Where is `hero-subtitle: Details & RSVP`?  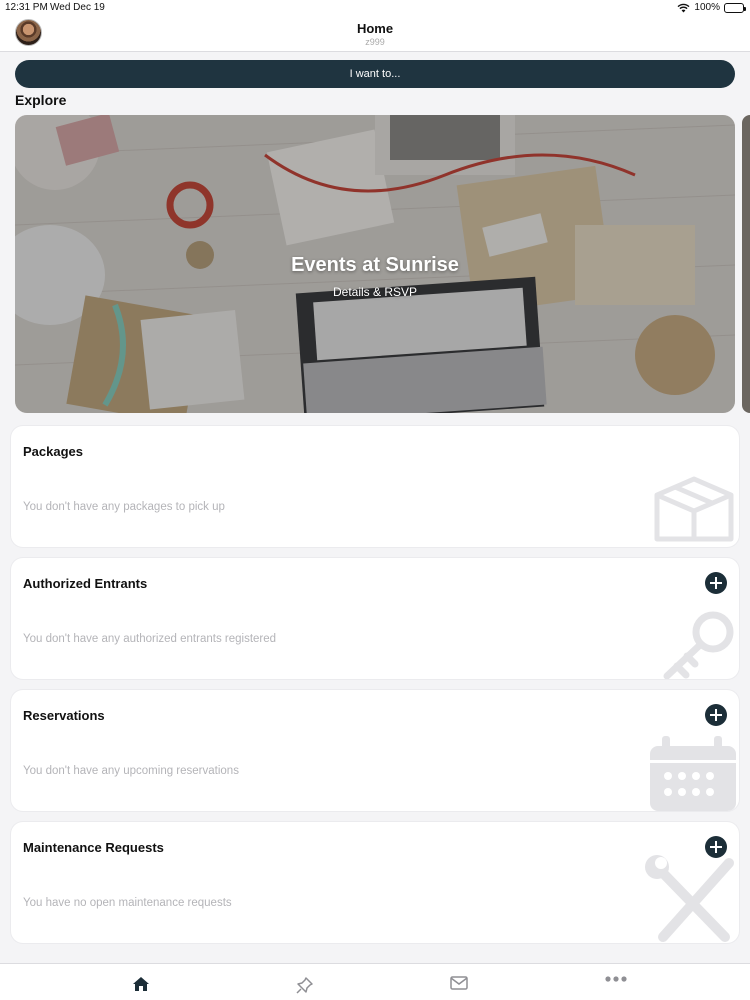 hero-subtitle: Details & RSVP is located at coordinates (375, 292).